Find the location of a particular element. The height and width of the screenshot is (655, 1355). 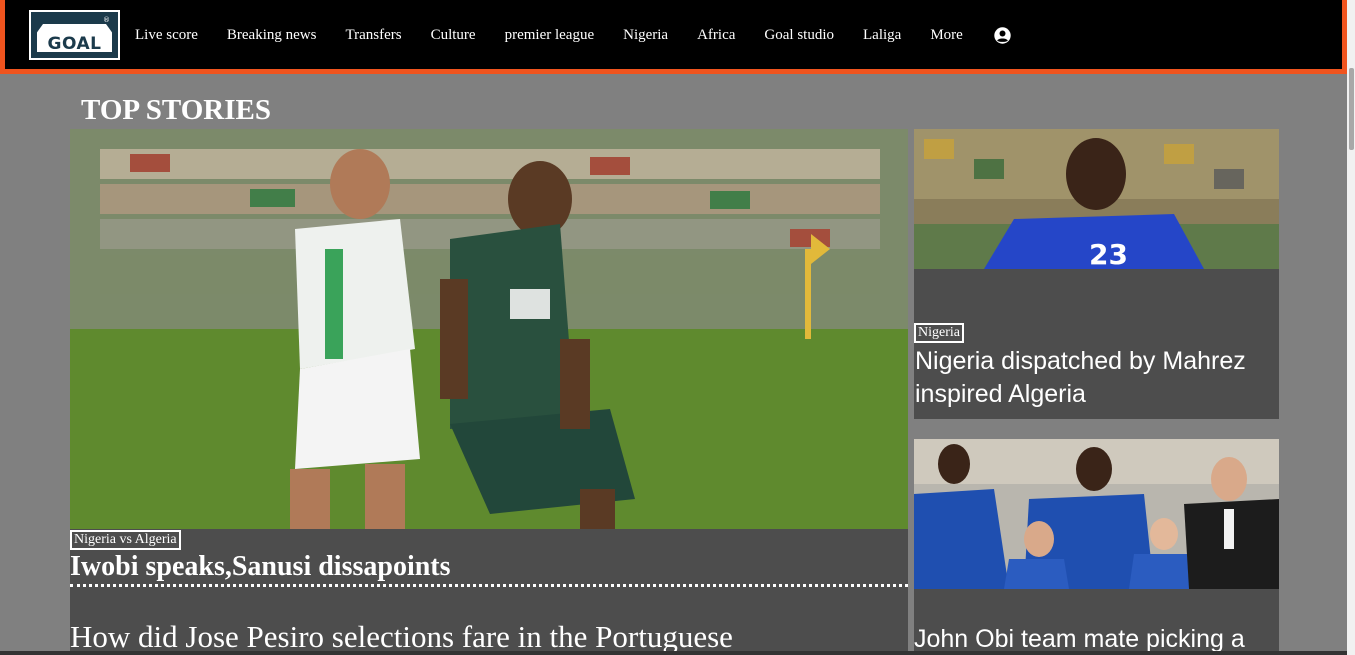

side-story-image-1: 23 is located at coordinates (1096, 199).